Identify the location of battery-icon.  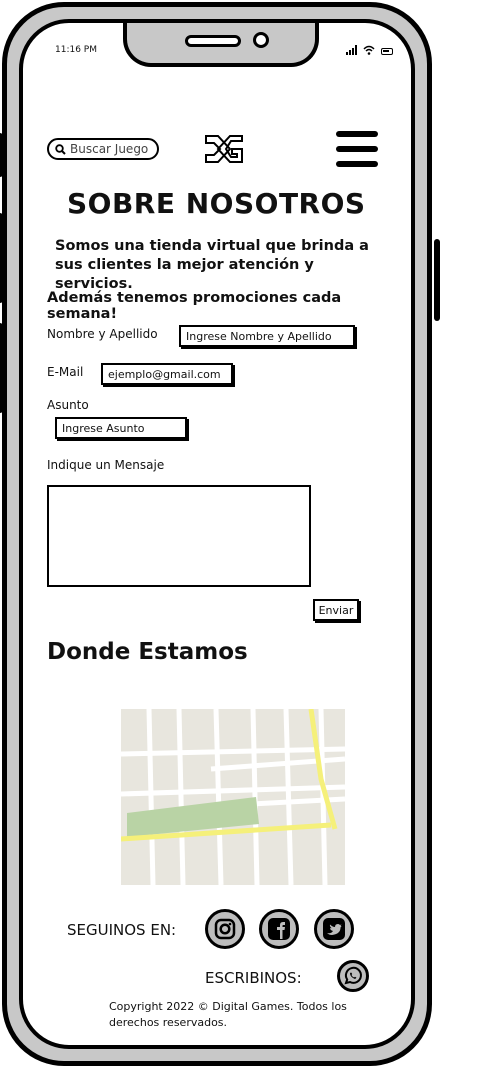
(387, 51).